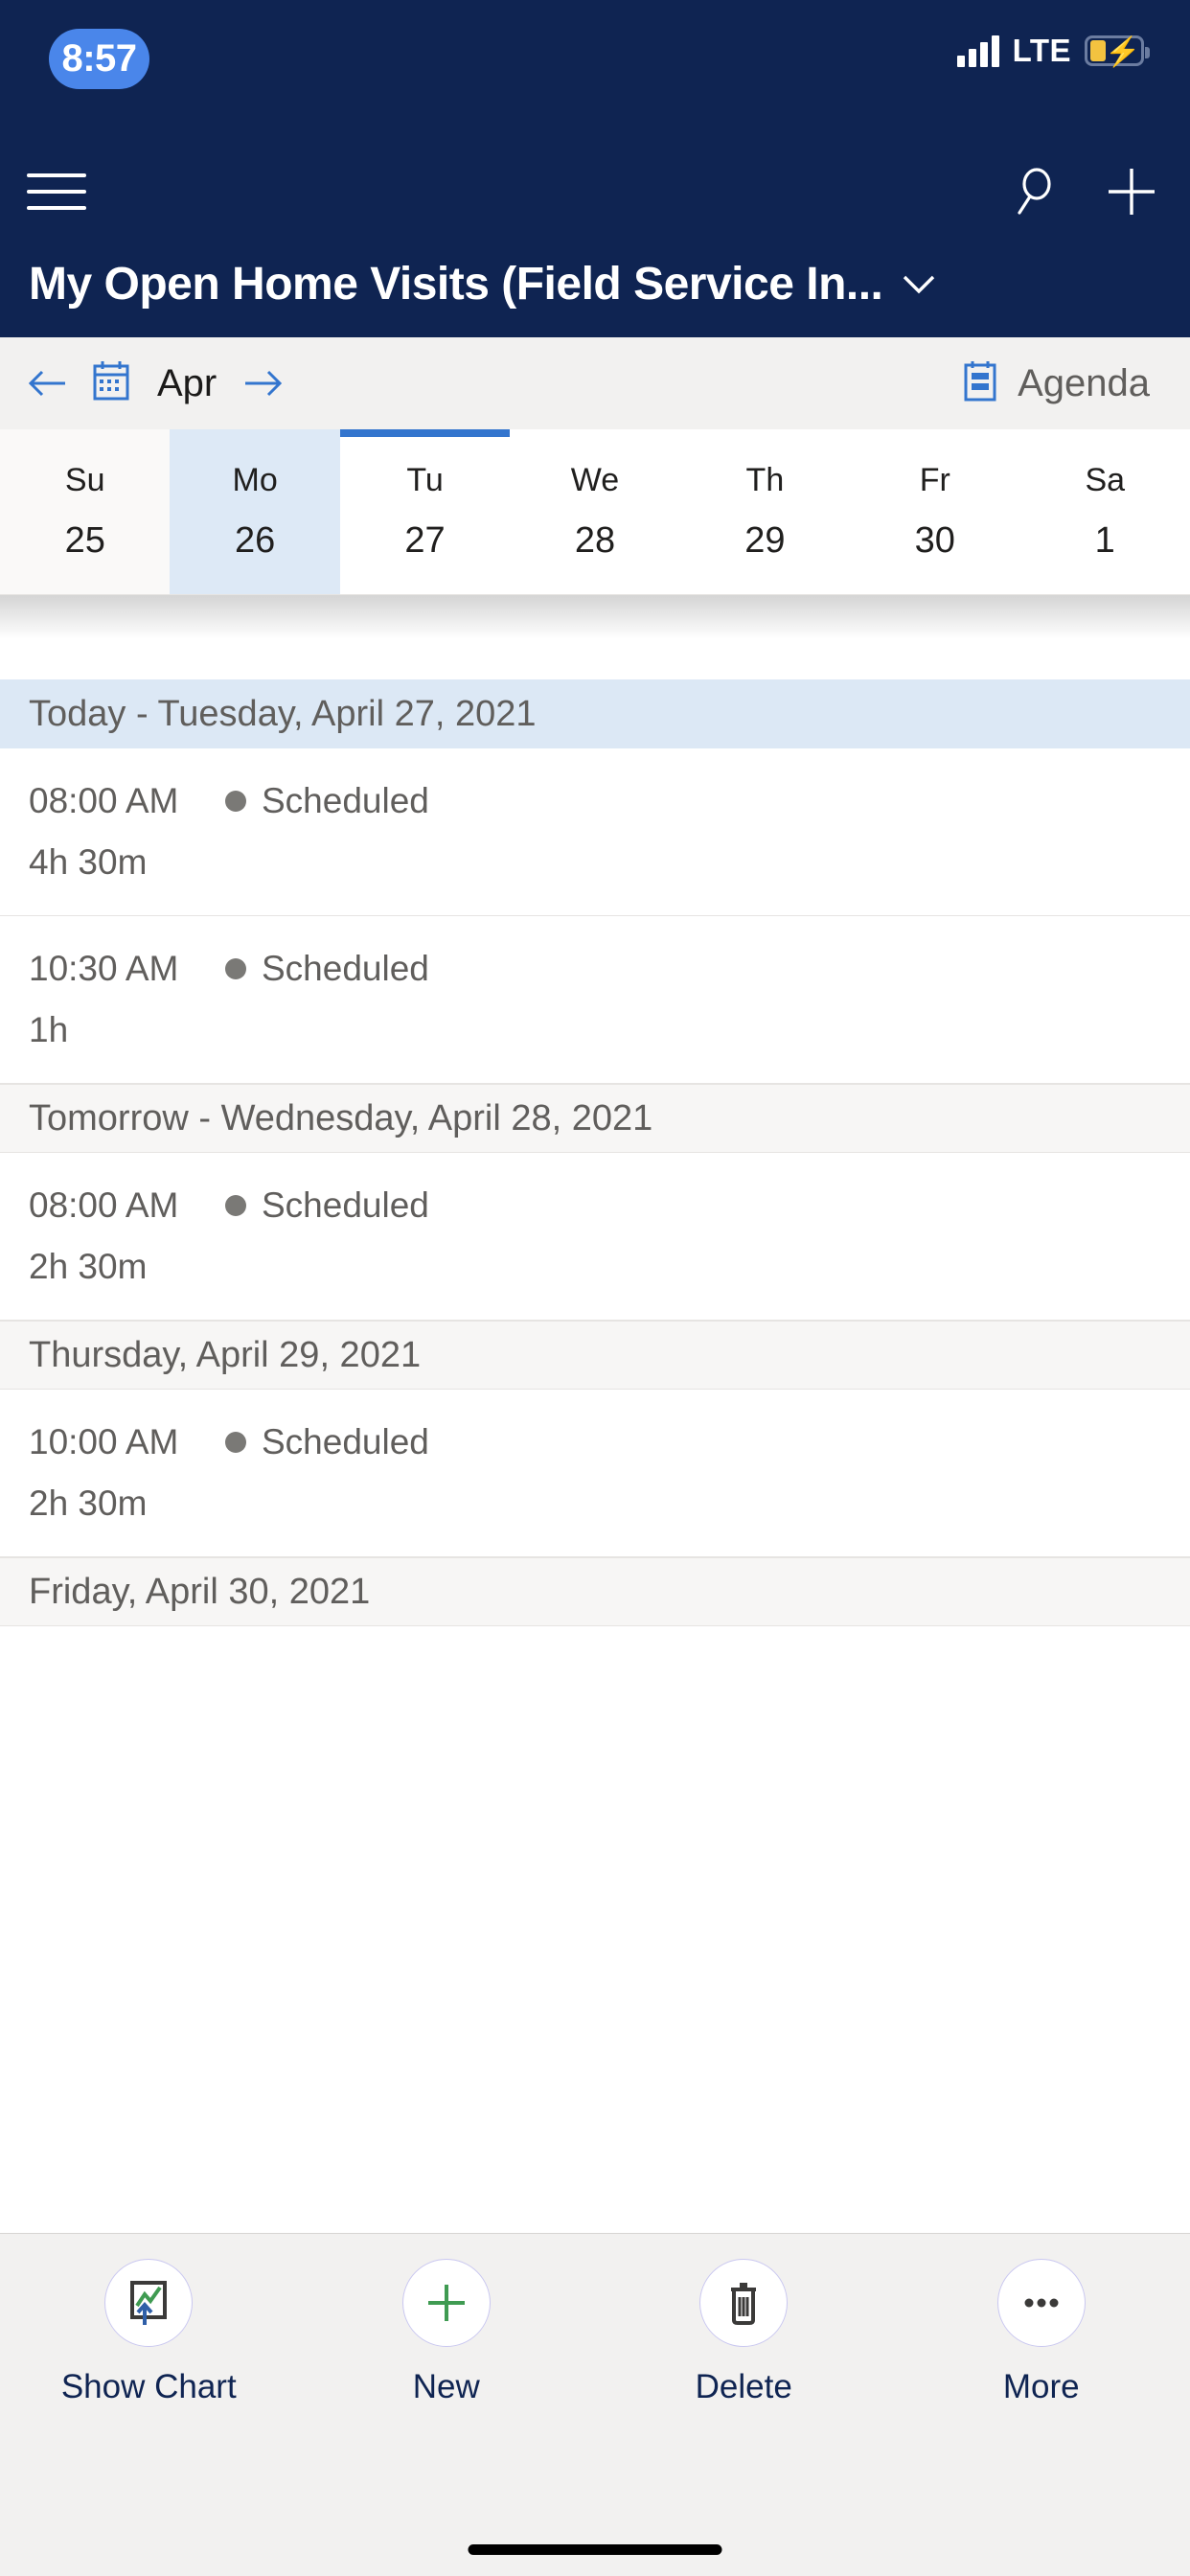 The height and width of the screenshot is (2576, 1190). What do you see at coordinates (765, 512) in the screenshot?
I see `day-cell-th: Th 29` at bounding box center [765, 512].